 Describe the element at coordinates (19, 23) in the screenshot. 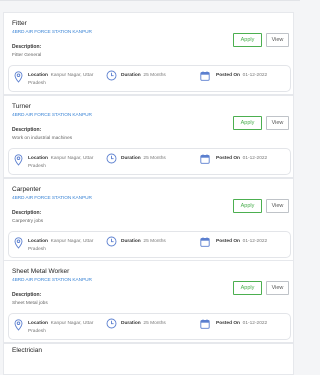

I see `job-title: Fitter` at that location.